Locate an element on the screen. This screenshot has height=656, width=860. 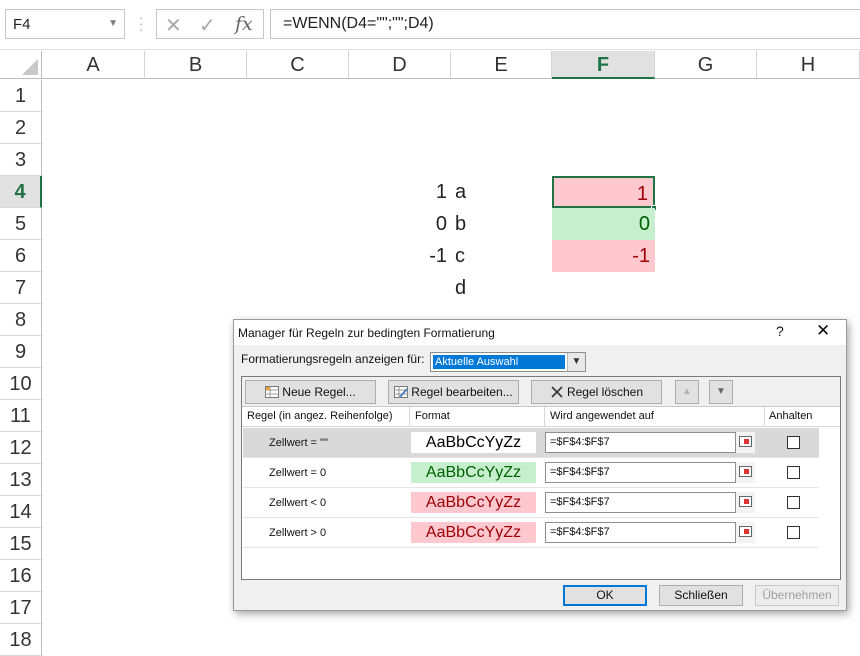
apply-button: Übernehmen is located at coordinates (797, 595).